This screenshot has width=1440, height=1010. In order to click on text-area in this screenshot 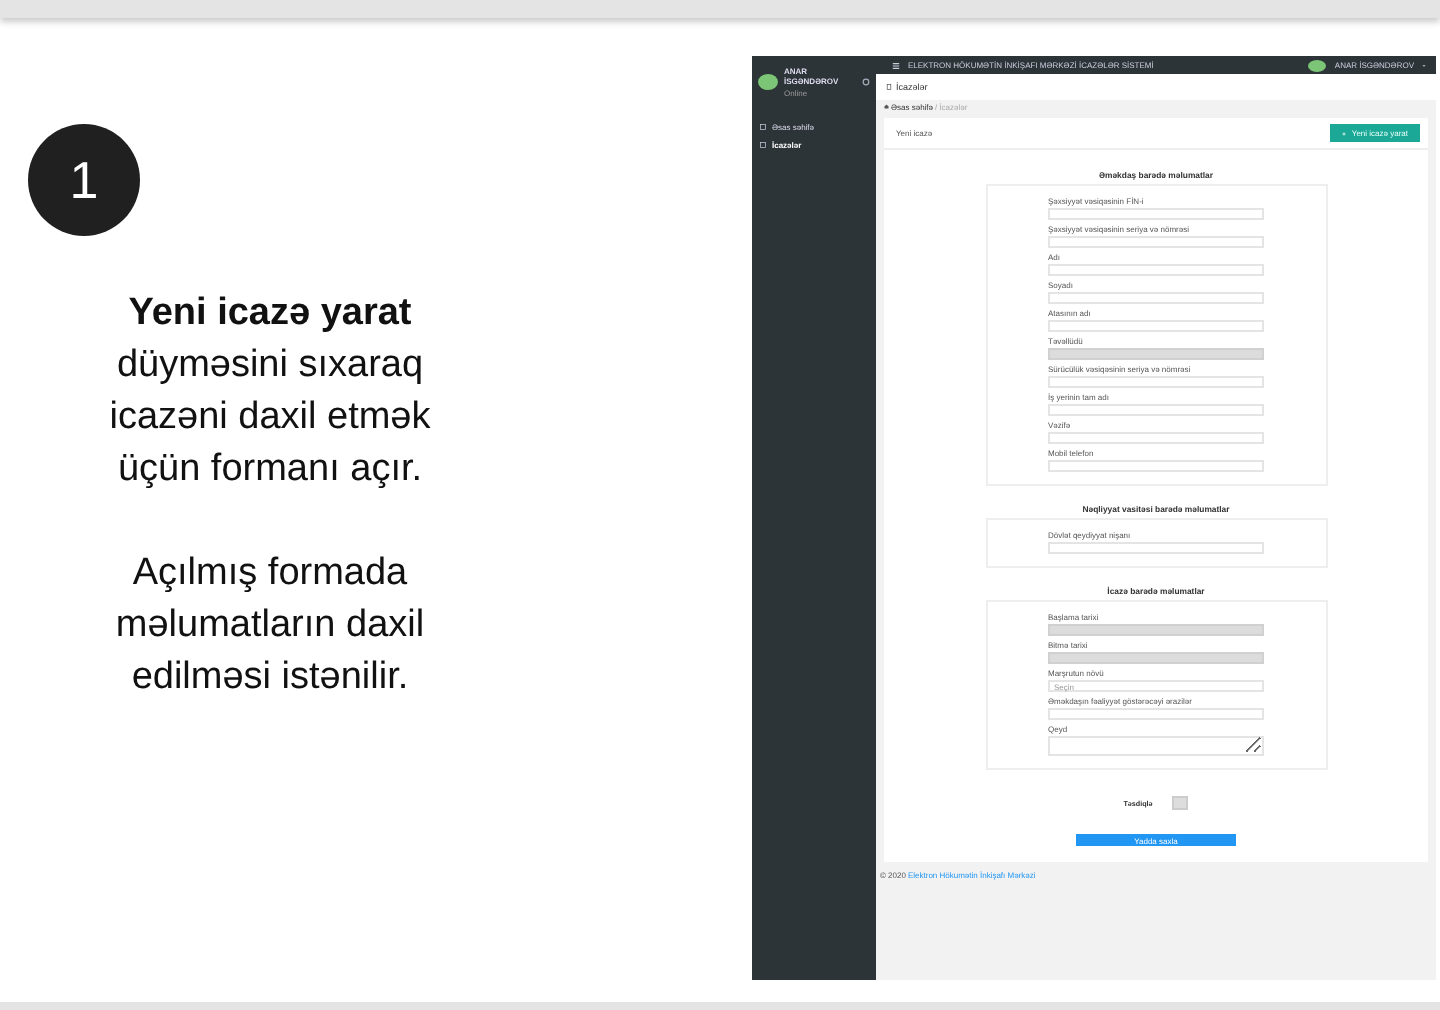, I will do `click(1156, 746)`.